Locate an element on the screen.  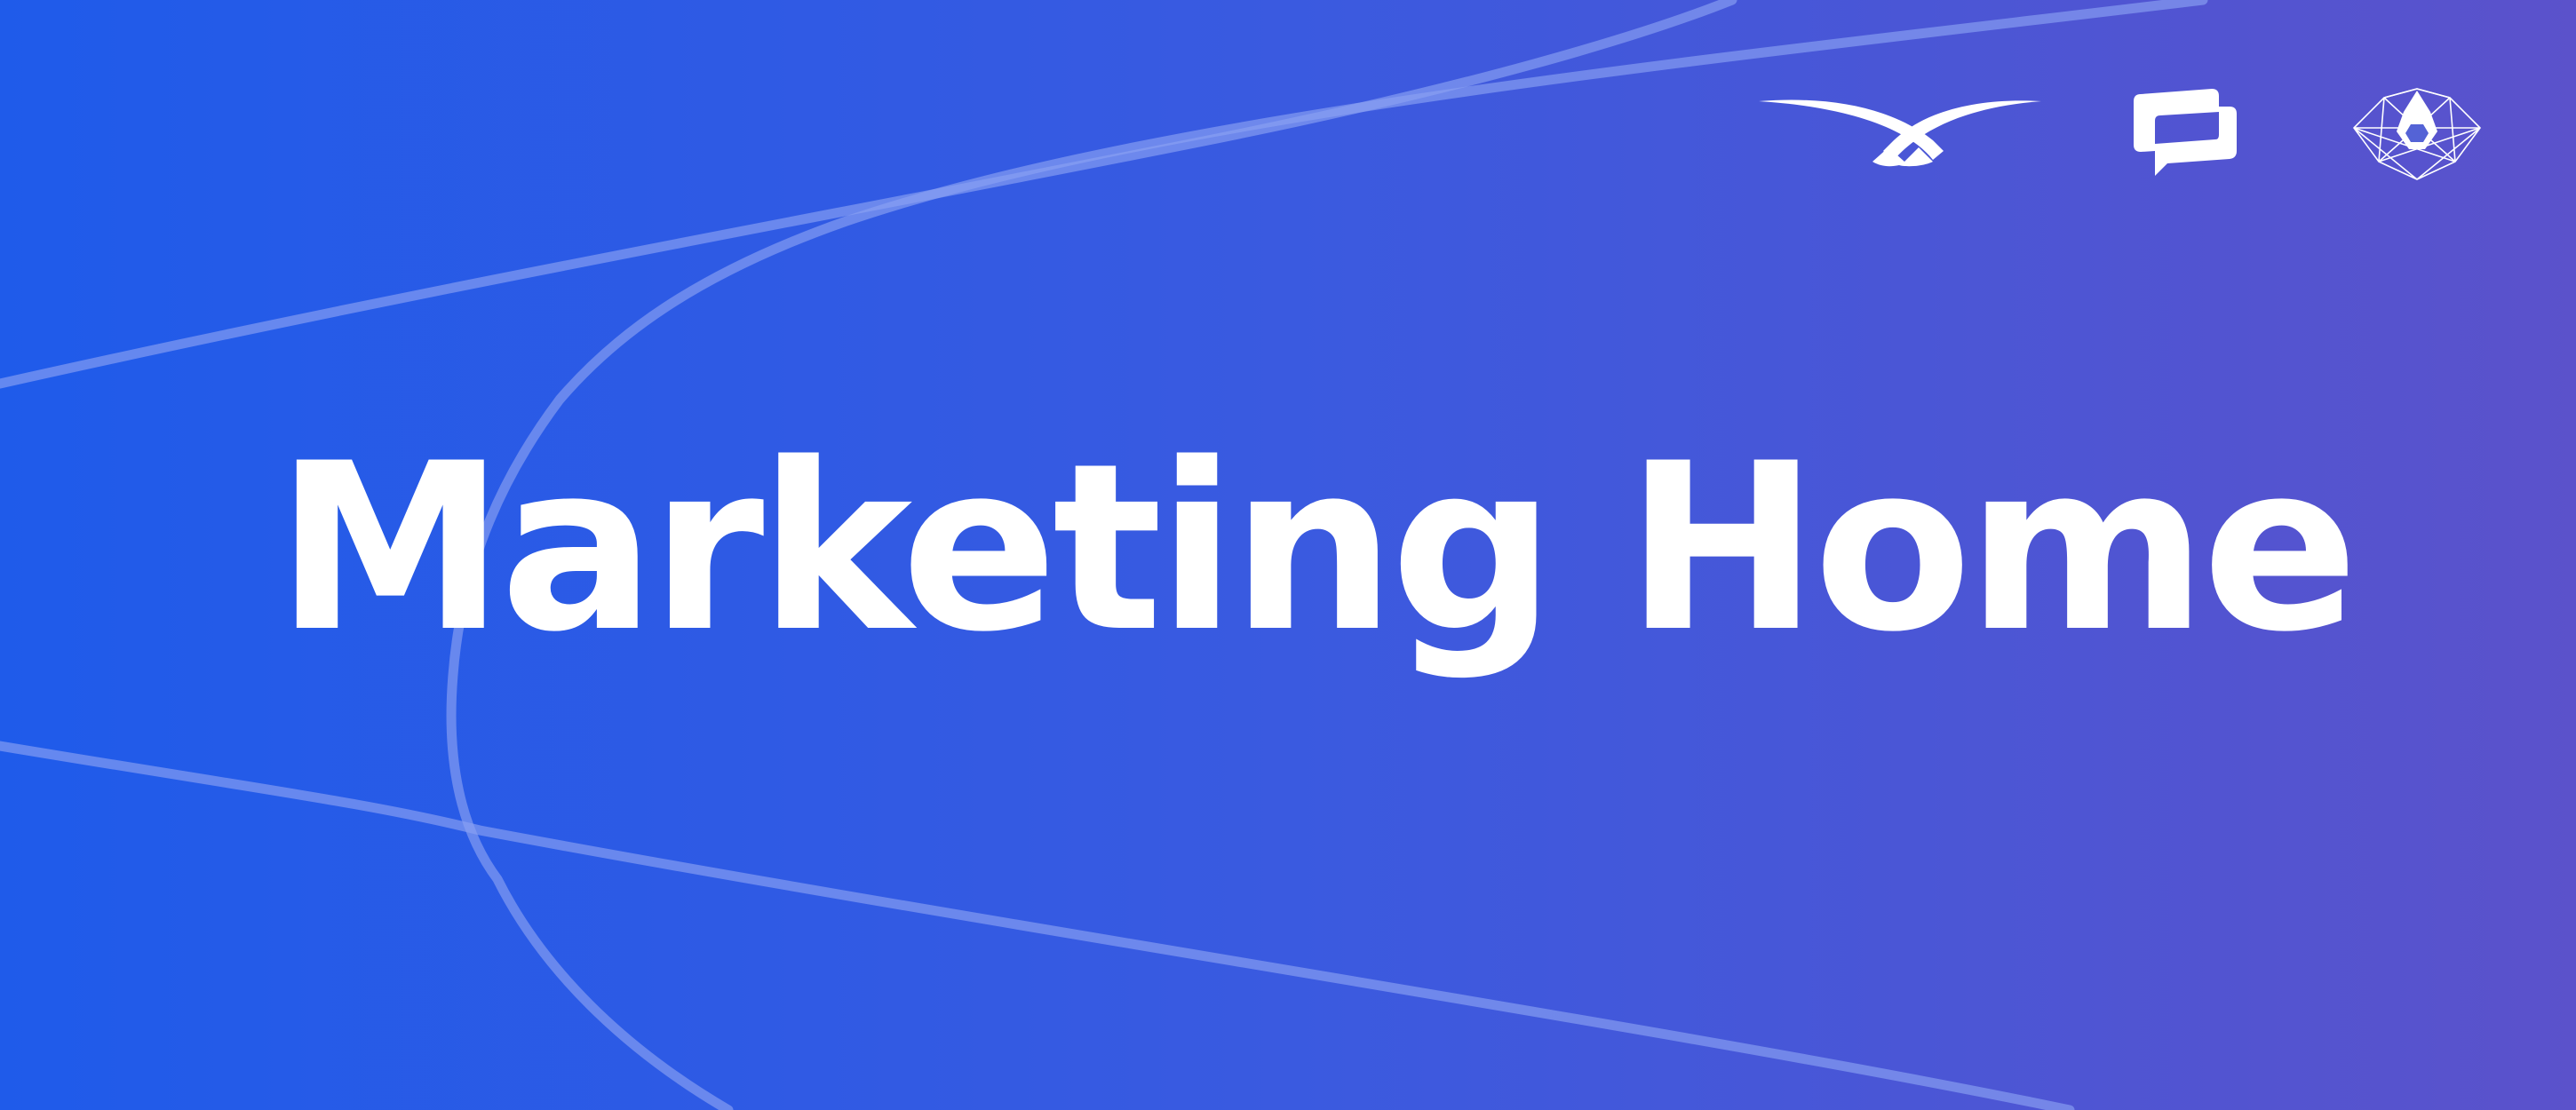
wings-logo-icon is located at coordinates (1900, 129).